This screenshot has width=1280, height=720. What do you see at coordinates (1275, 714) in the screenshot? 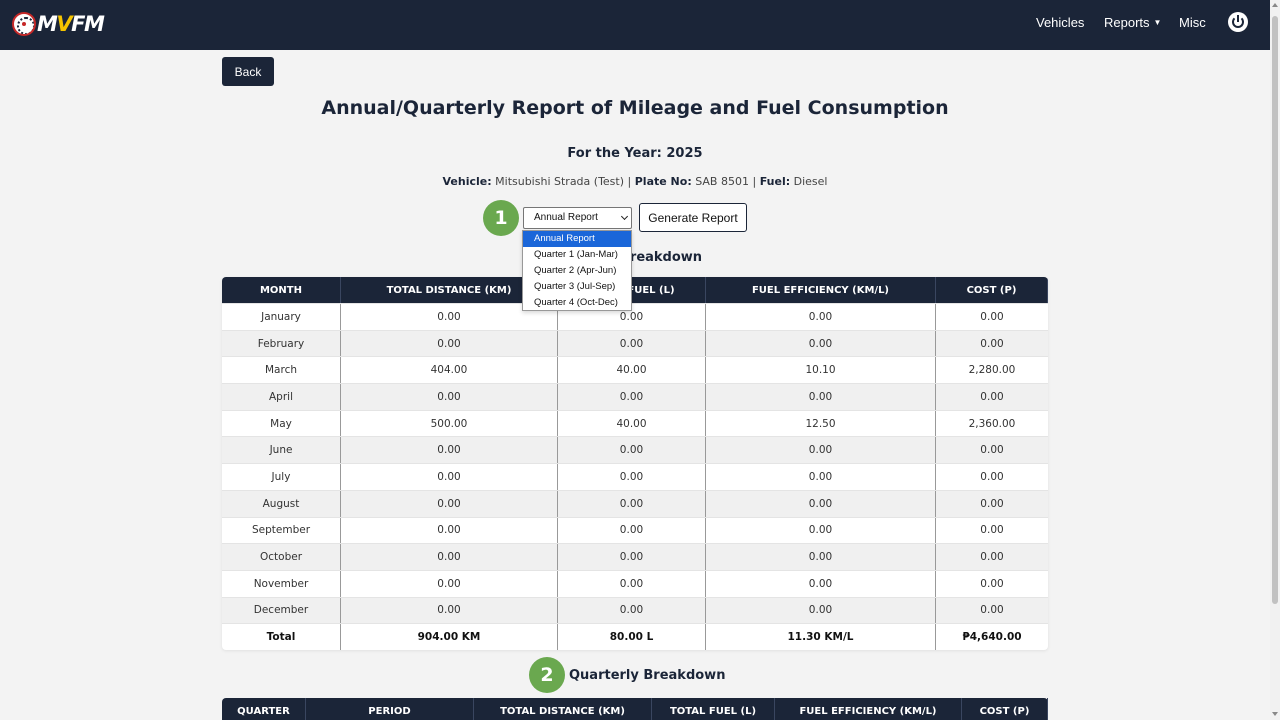
I see `scroll-down-arrow-icon` at bounding box center [1275, 714].